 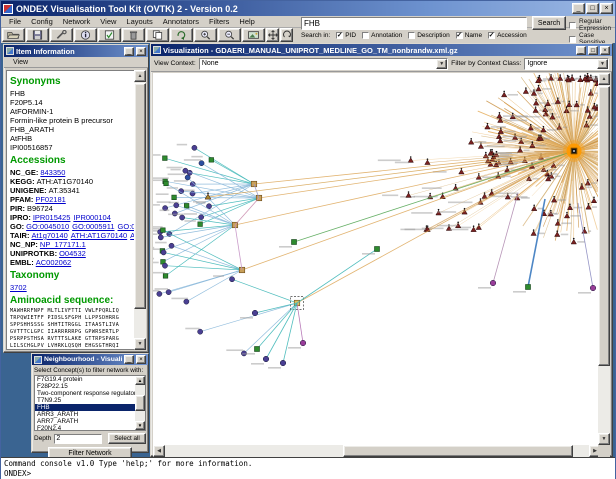 What do you see at coordinates (53, 262) in the screenshot?
I see `accession-link: AC002062` at bounding box center [53, 262].